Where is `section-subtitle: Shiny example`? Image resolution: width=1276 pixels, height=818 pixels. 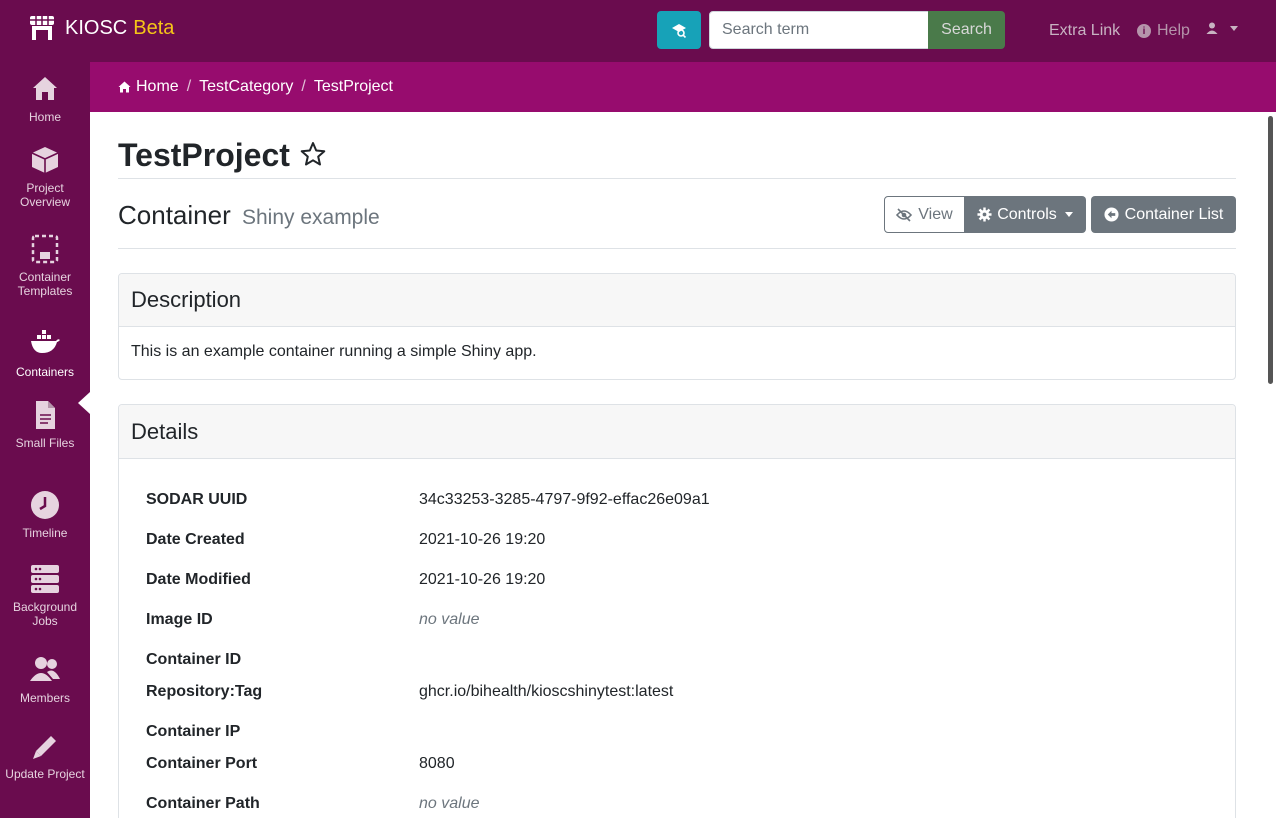
section-subtitle: Shiny example is located at coordinates (310, 217).